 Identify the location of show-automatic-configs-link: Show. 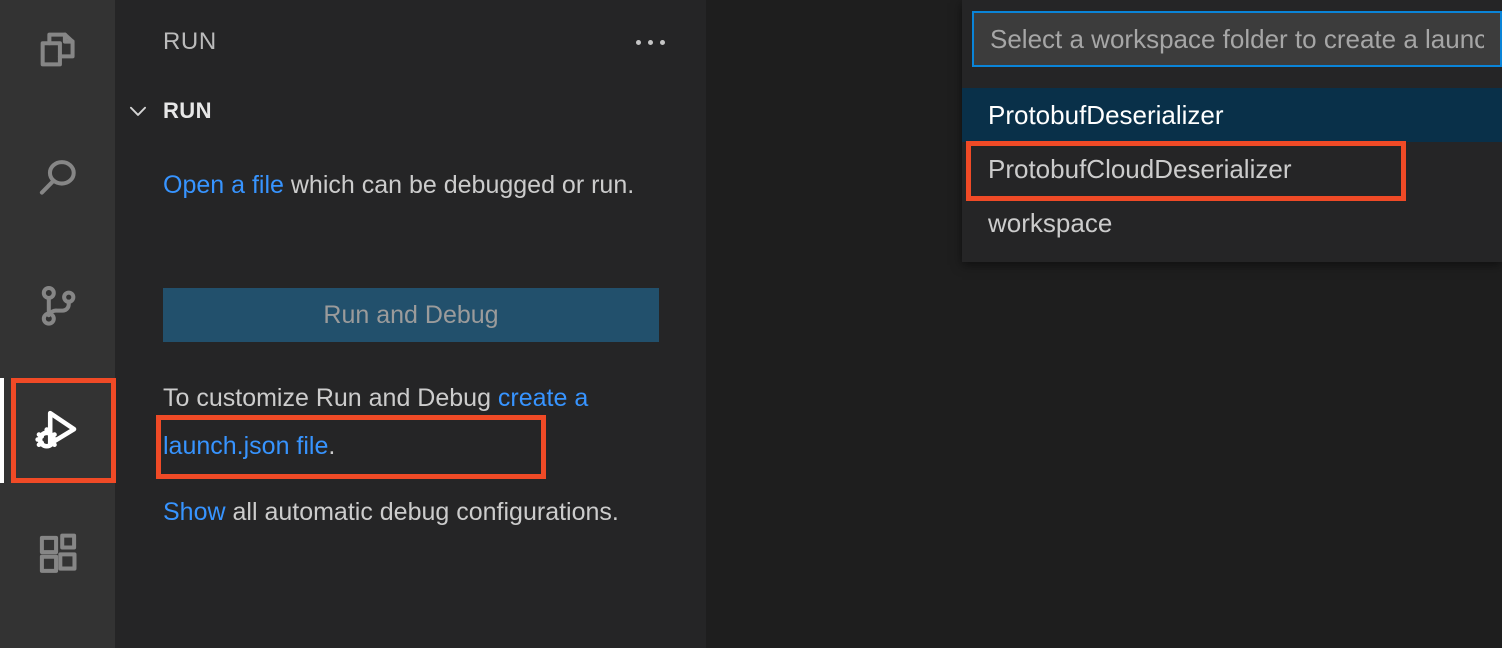
(194, 512).